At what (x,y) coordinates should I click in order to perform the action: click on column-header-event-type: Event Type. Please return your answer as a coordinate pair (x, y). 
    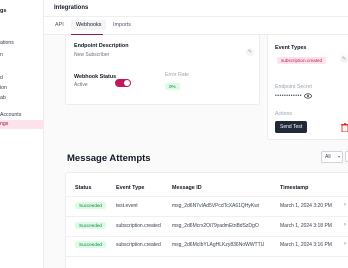
    Looking at the image, I should click on (130, 188).